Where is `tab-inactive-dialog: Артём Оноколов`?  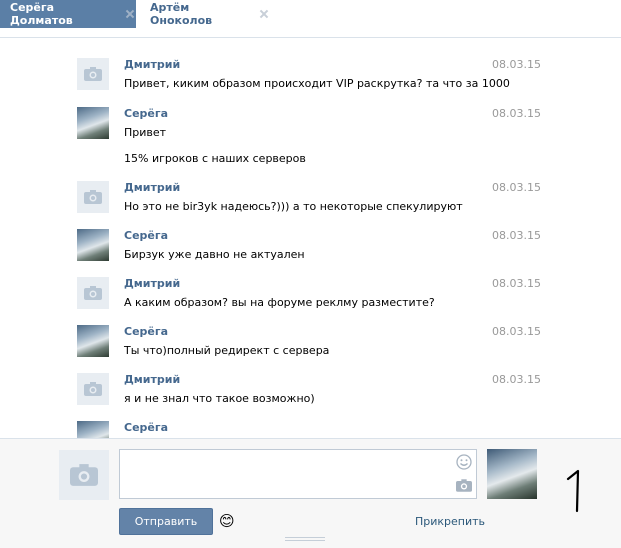
tab-inactive-dialog: Артём Оноколов is located at coordinates (205, 14).